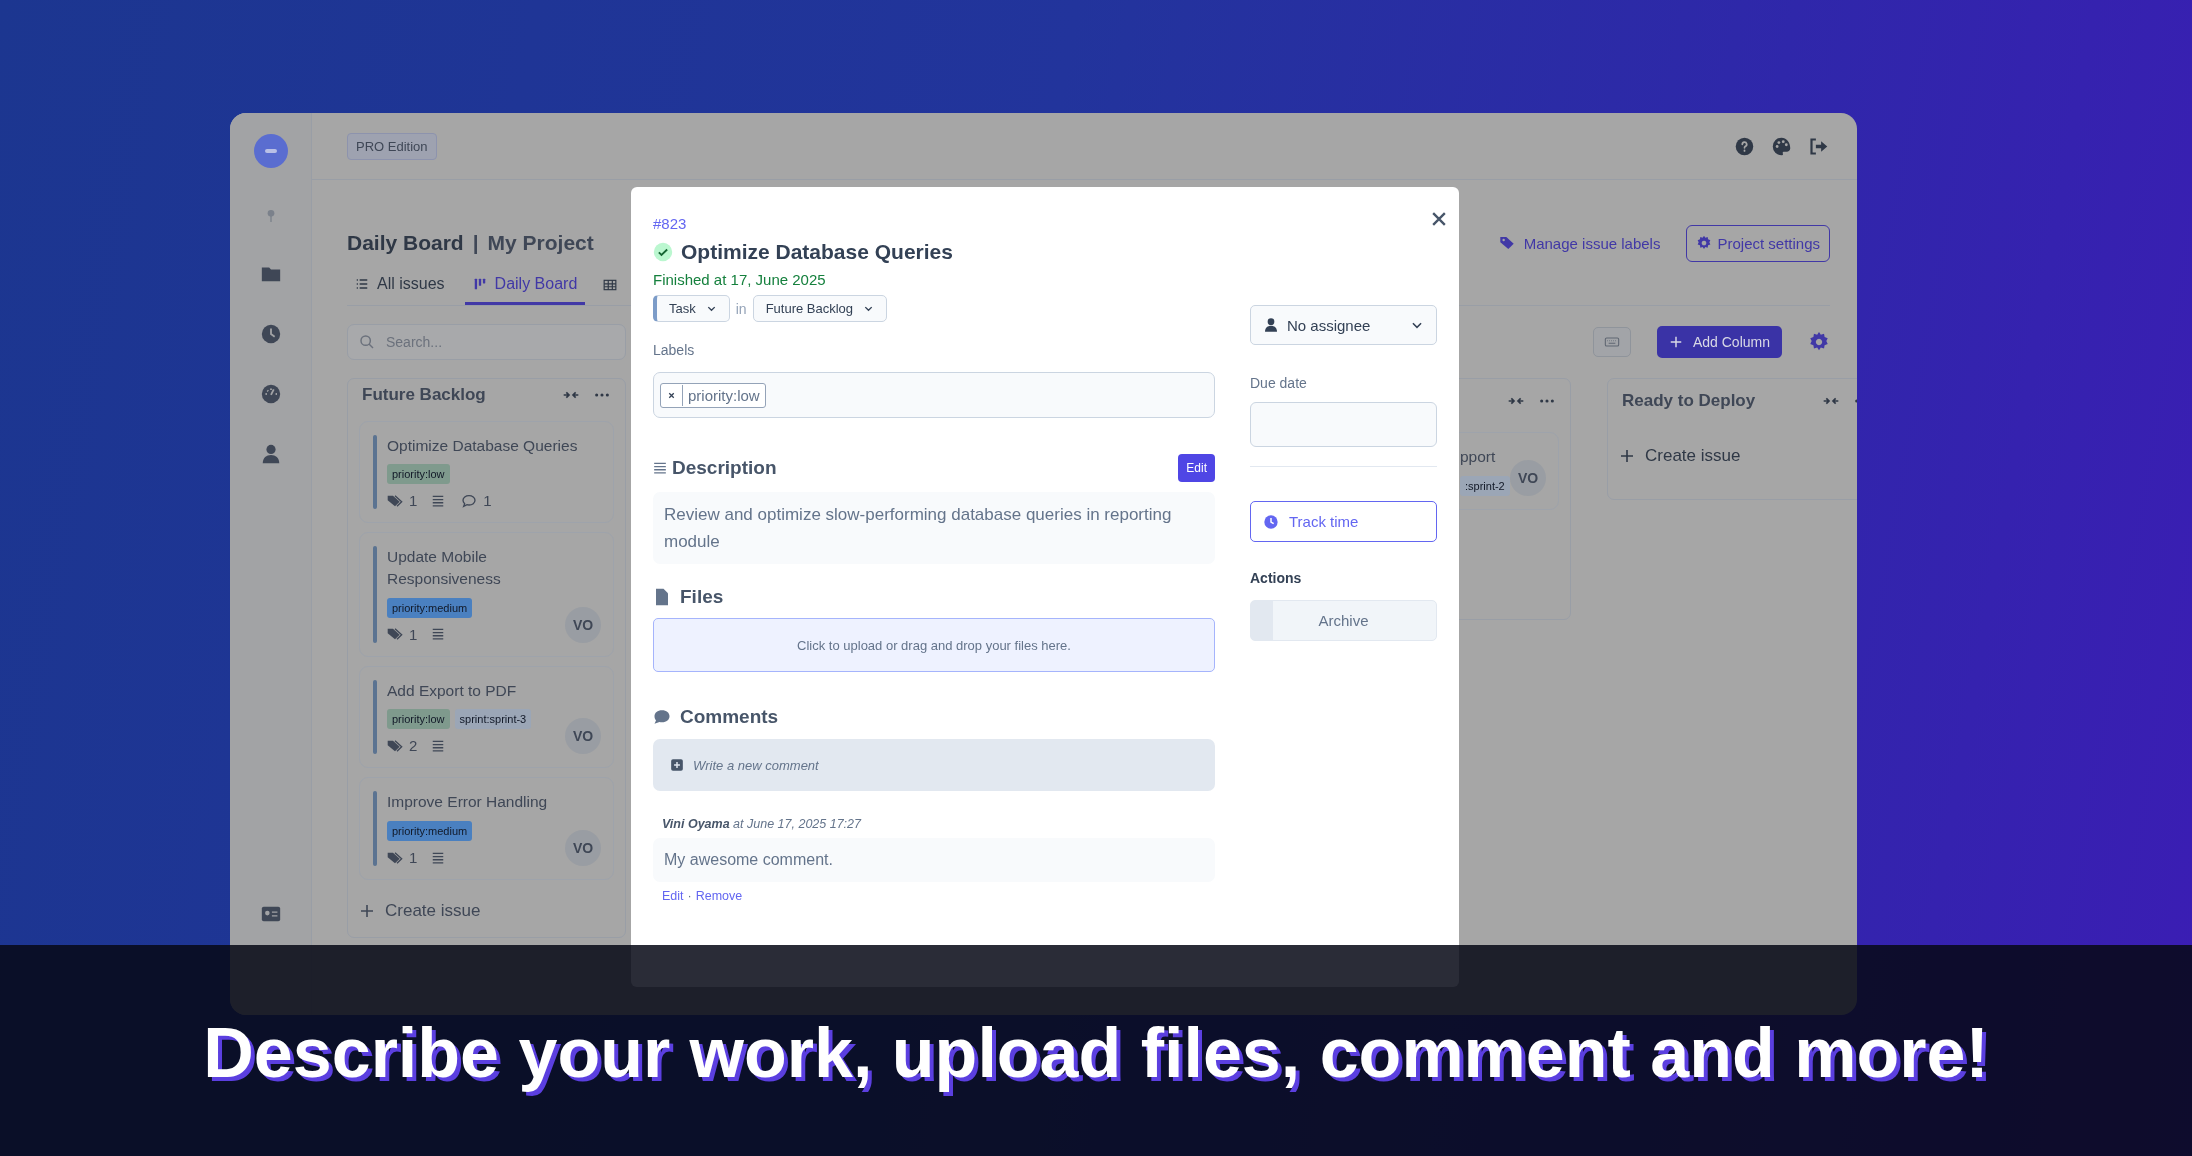  What do you see at coordinates (1343, 620) in the screenshot?
I see `archive-button: Archive` at bounding box center [1343, 620].